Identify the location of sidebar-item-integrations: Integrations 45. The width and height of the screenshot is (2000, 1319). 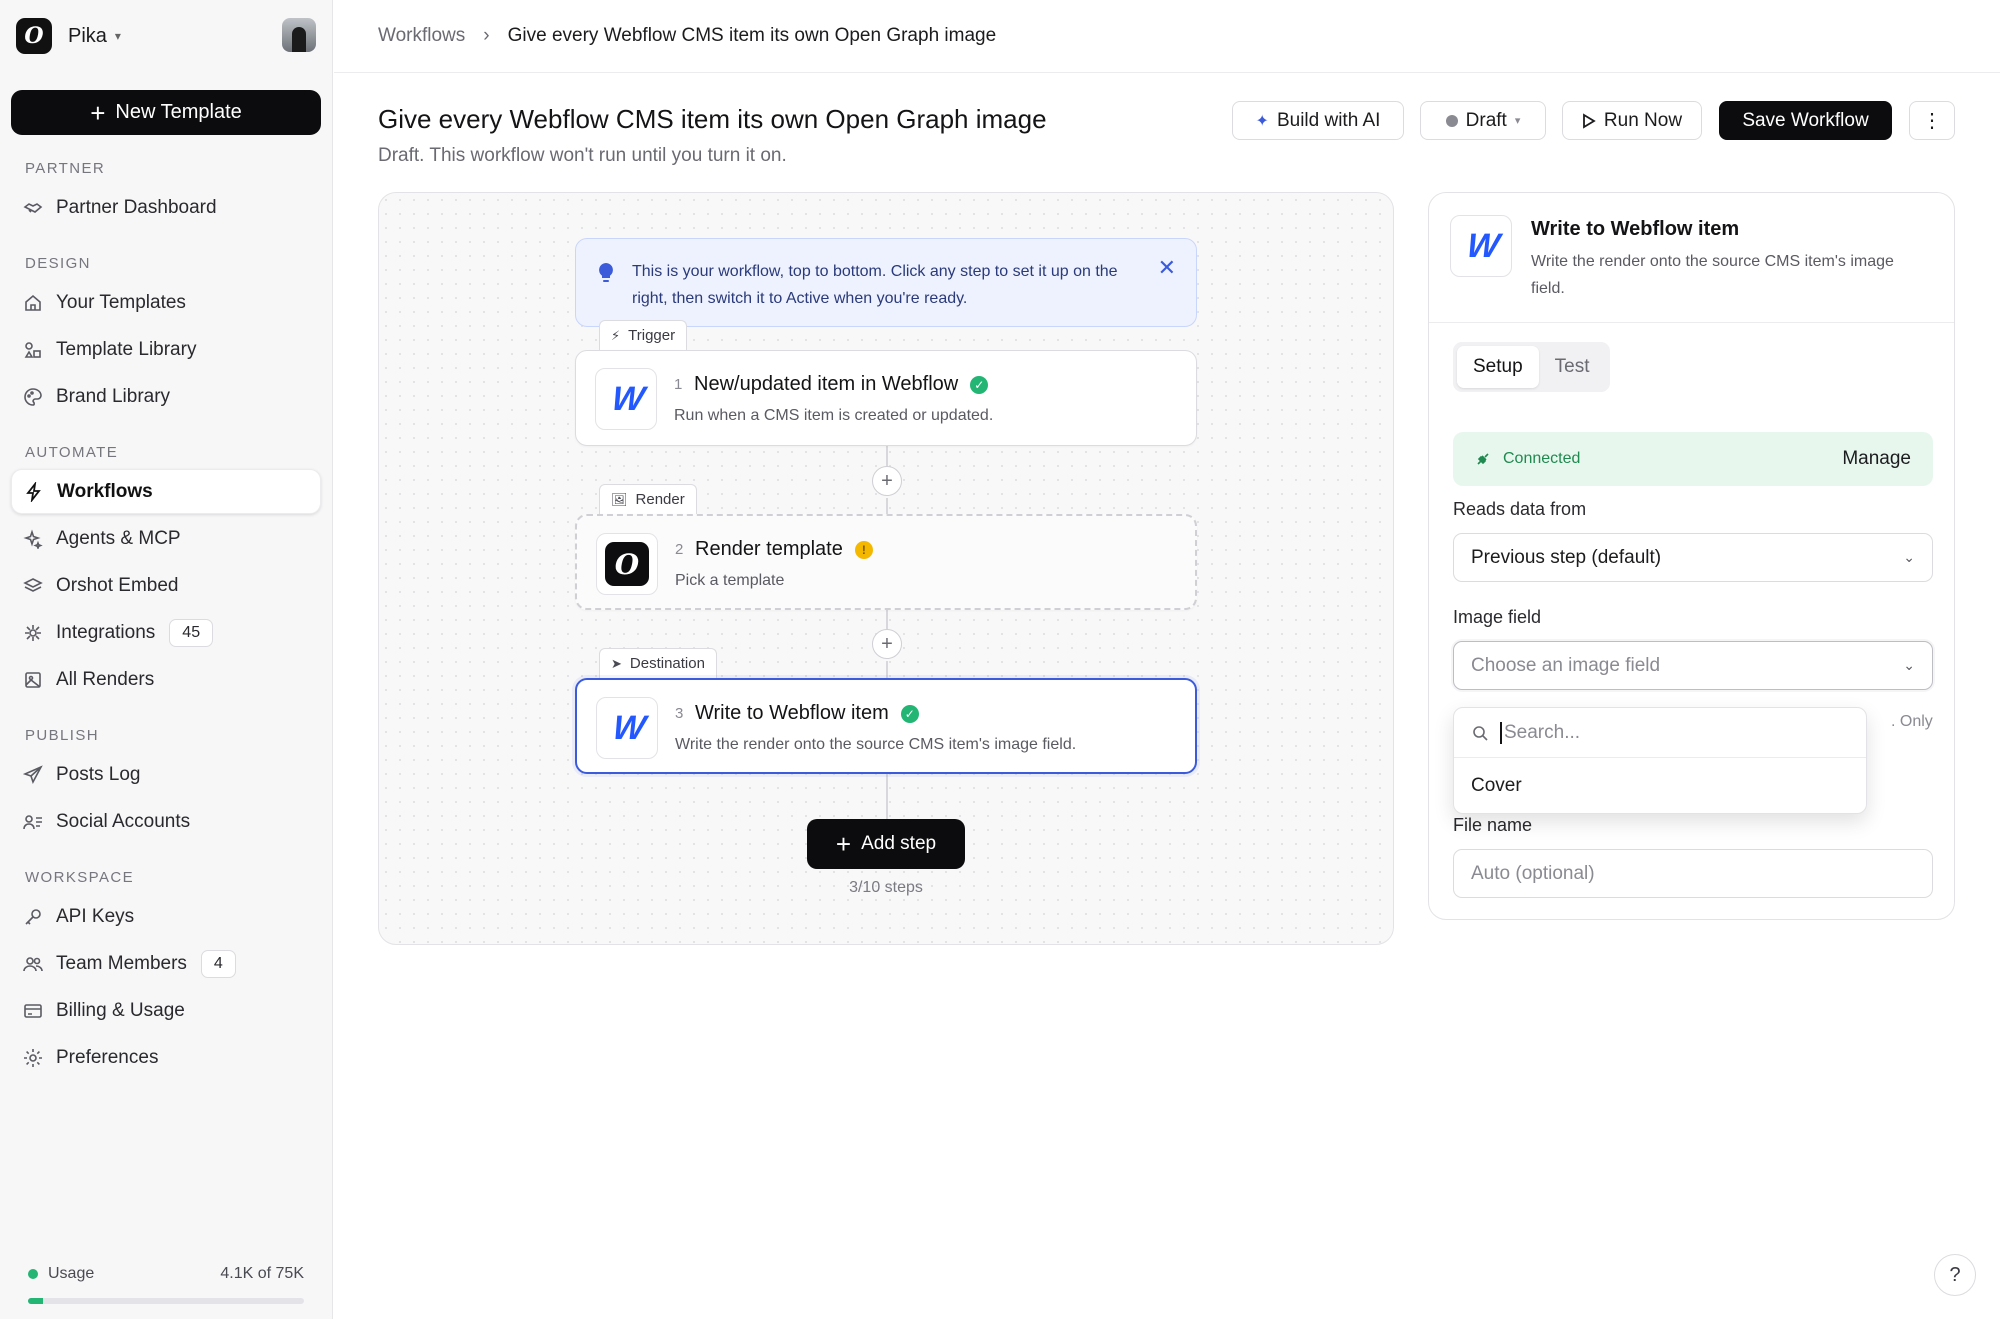
(166, 632).